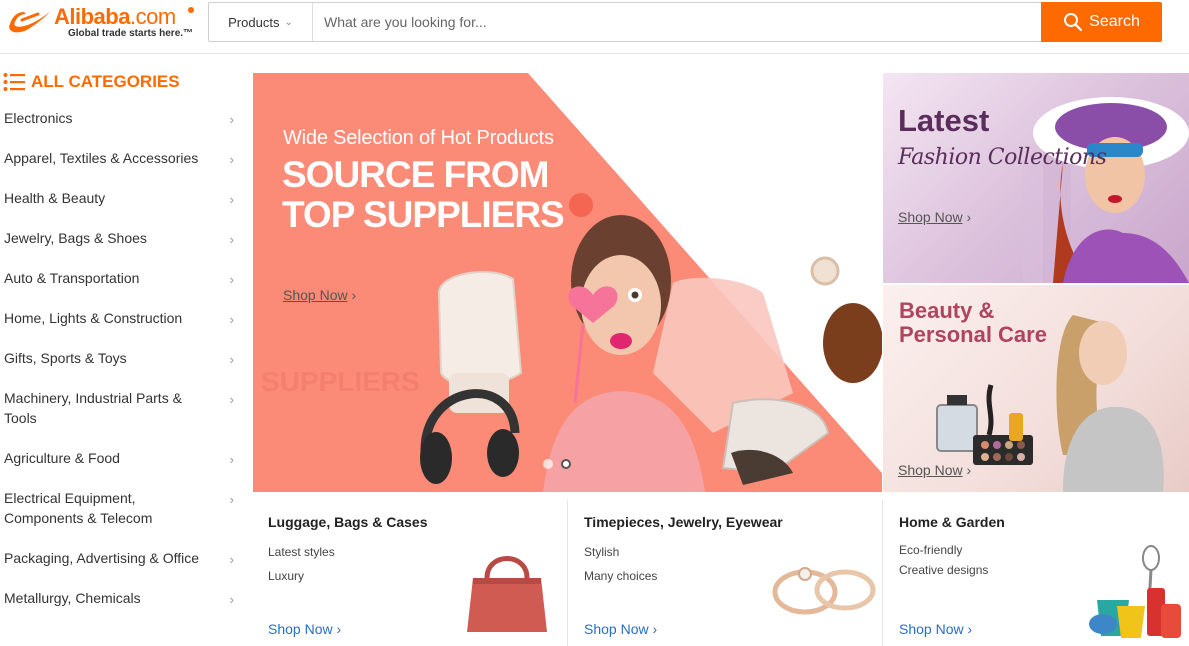 The image size is (1189, 646). What do you see at coordinates (1073, 22) in the screenshot?
I see `search-icon` at bounding box center [1073, 22].